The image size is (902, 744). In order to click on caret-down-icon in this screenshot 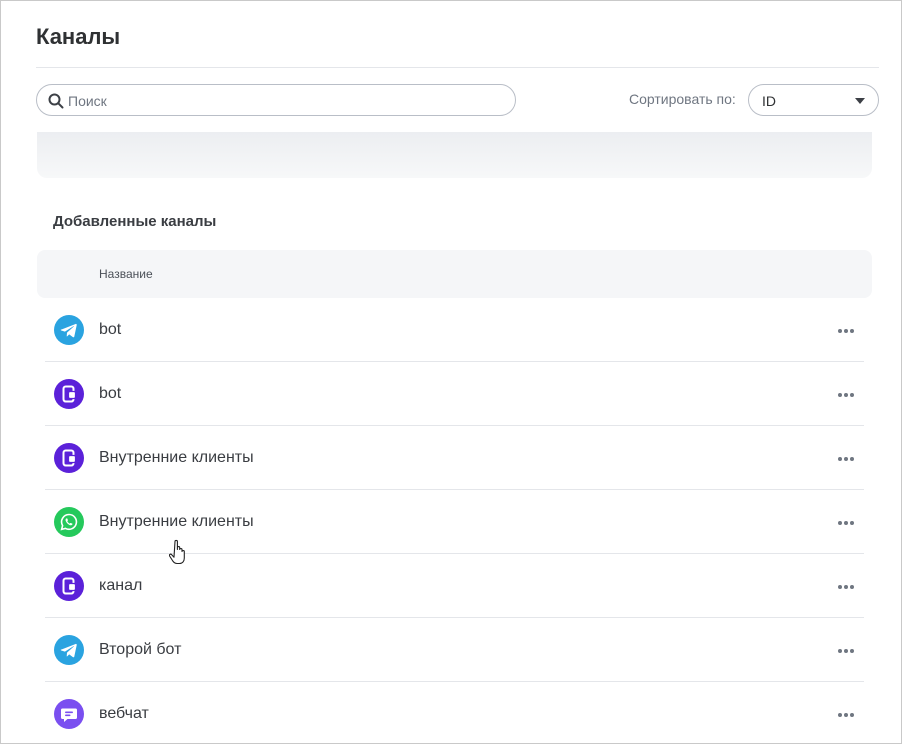, I will do `click(860, 101)`.